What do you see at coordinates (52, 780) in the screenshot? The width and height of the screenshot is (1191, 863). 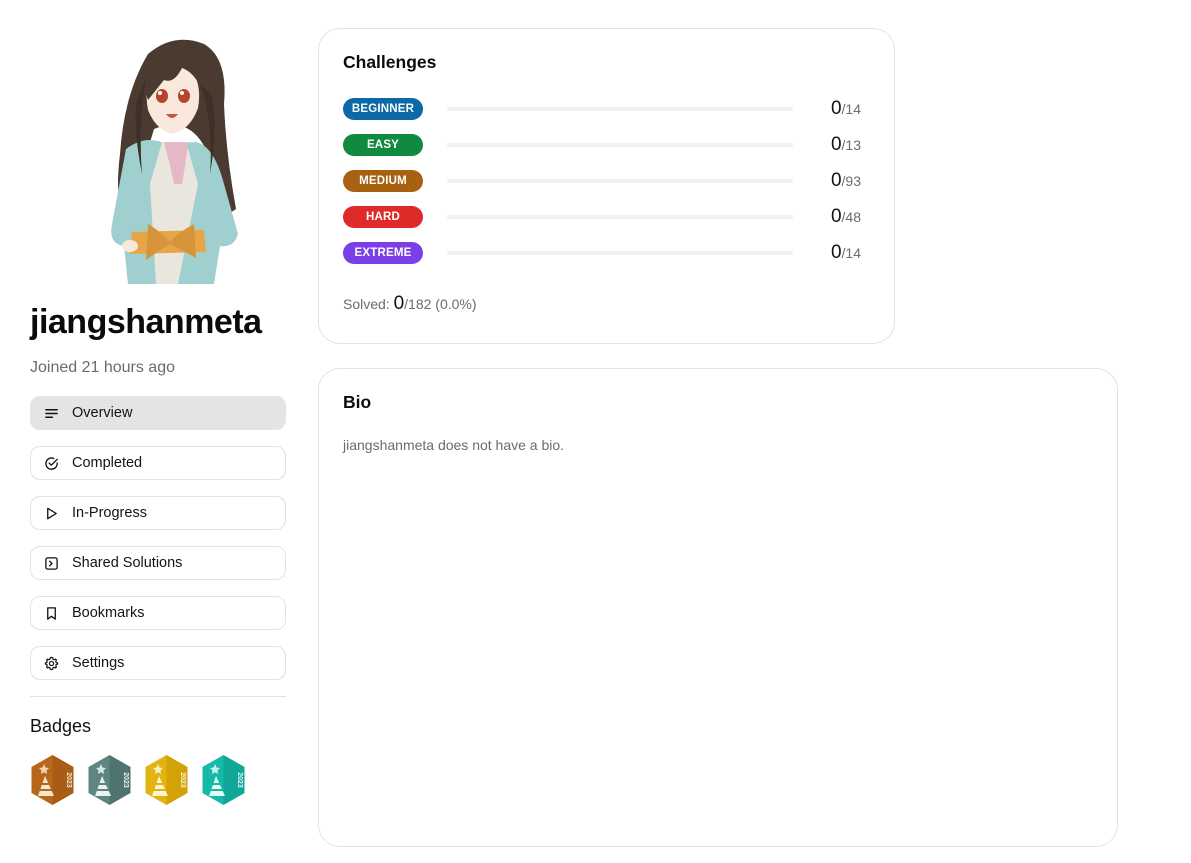 I see `bronze-2023-badge: 2023` at bounding box center [52, 780].